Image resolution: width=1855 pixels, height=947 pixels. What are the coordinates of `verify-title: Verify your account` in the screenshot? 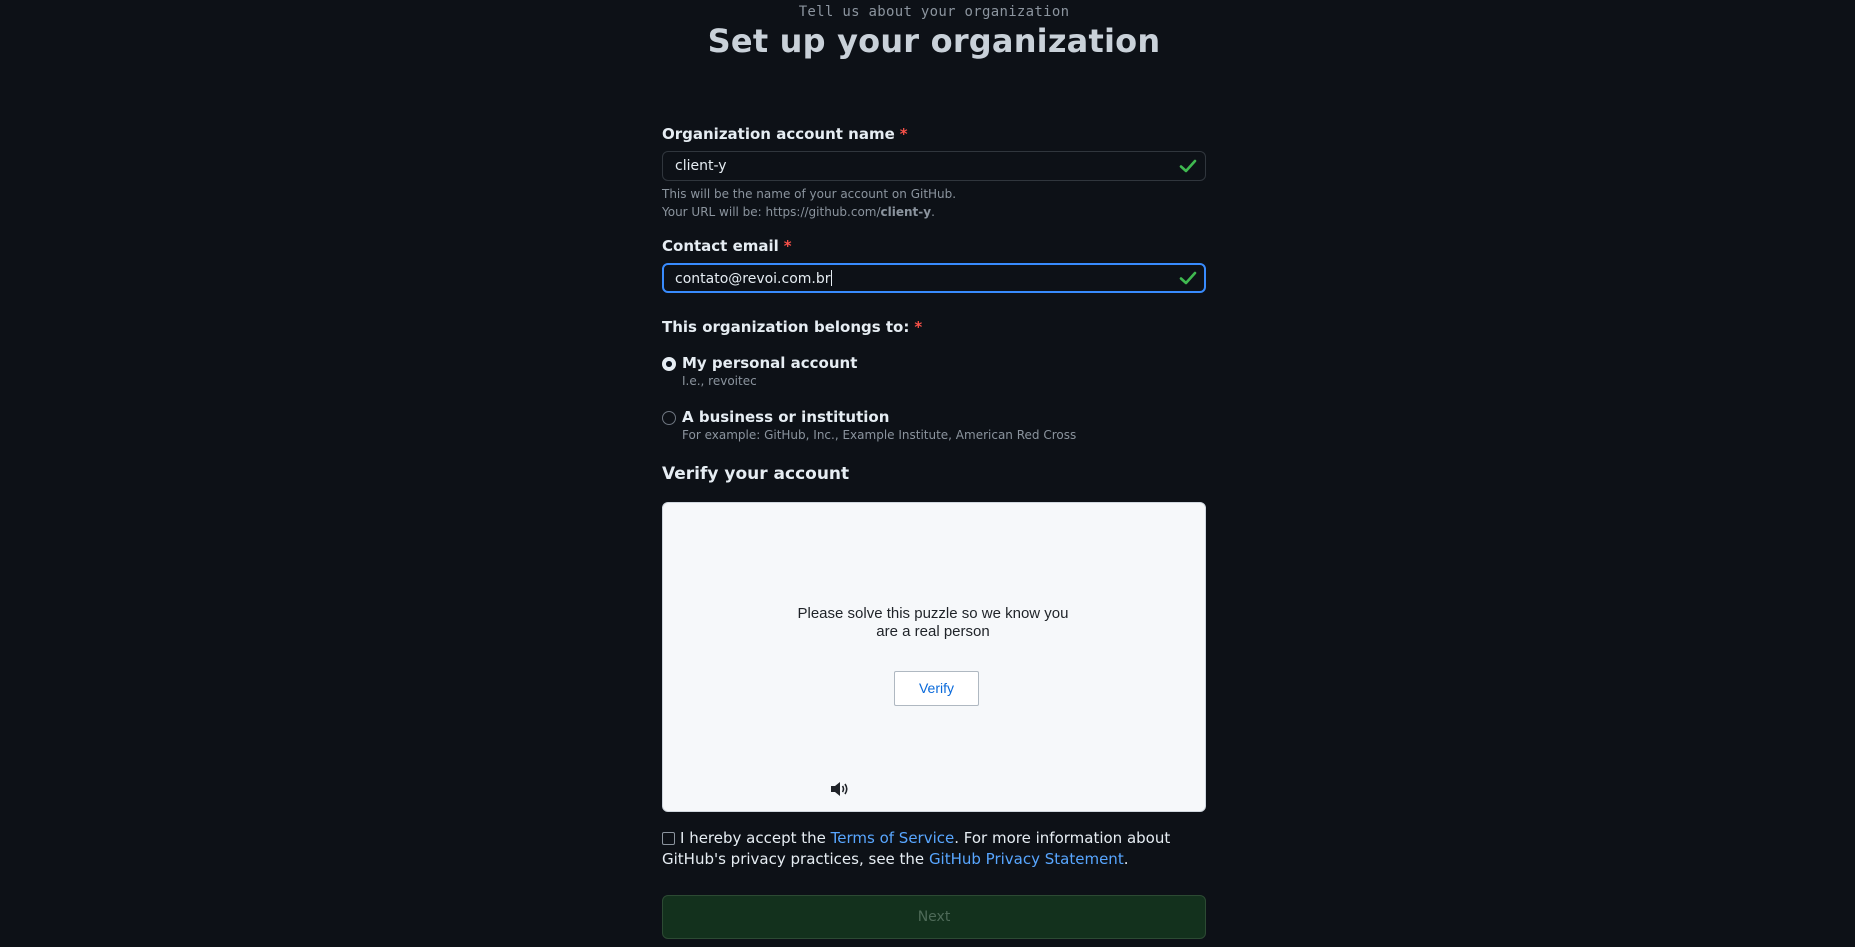 It's located at (756, 474).